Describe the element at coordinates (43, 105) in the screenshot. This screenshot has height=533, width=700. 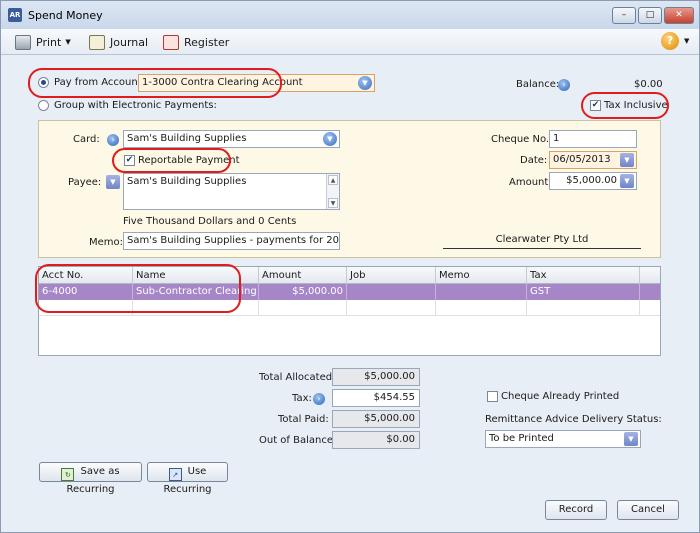
I see `group-electronic-radio` at that location.